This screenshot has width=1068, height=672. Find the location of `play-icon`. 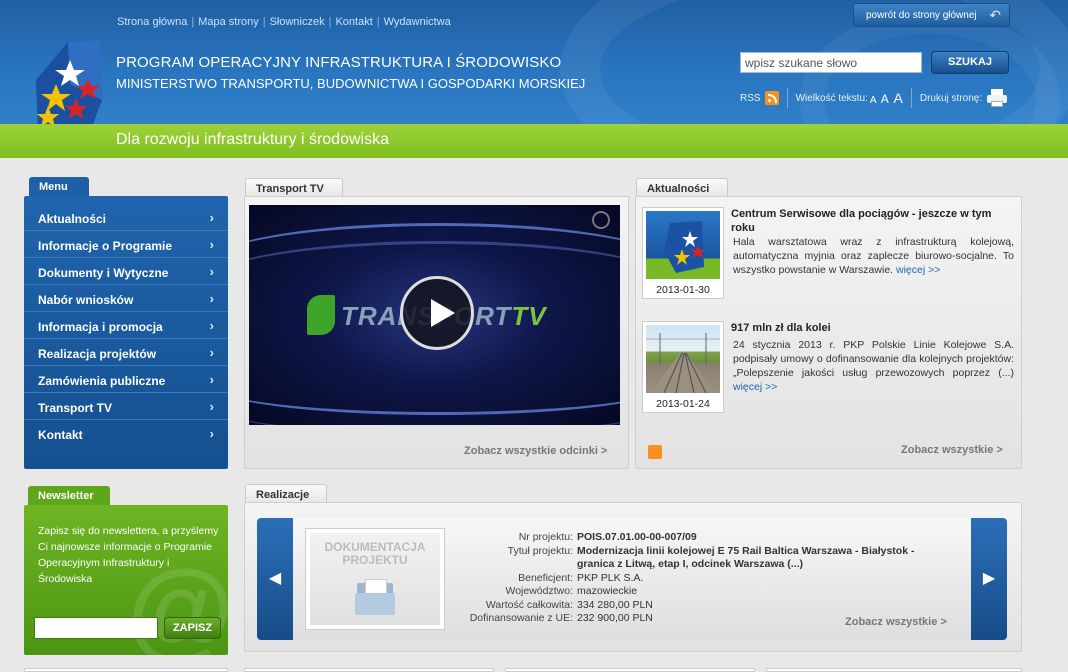

play-icon is located at coordinates (437, 313).